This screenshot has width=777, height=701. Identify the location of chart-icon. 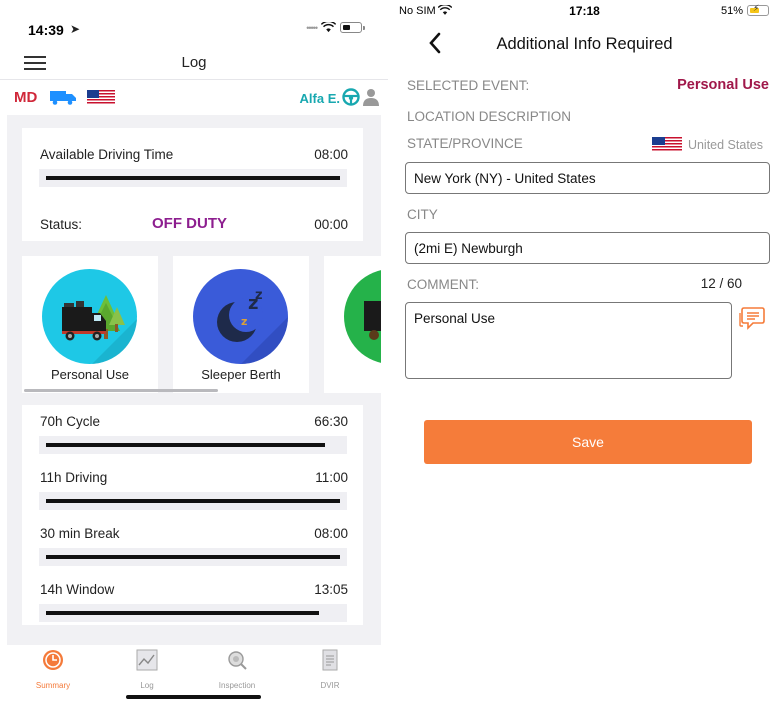
(147, 660).